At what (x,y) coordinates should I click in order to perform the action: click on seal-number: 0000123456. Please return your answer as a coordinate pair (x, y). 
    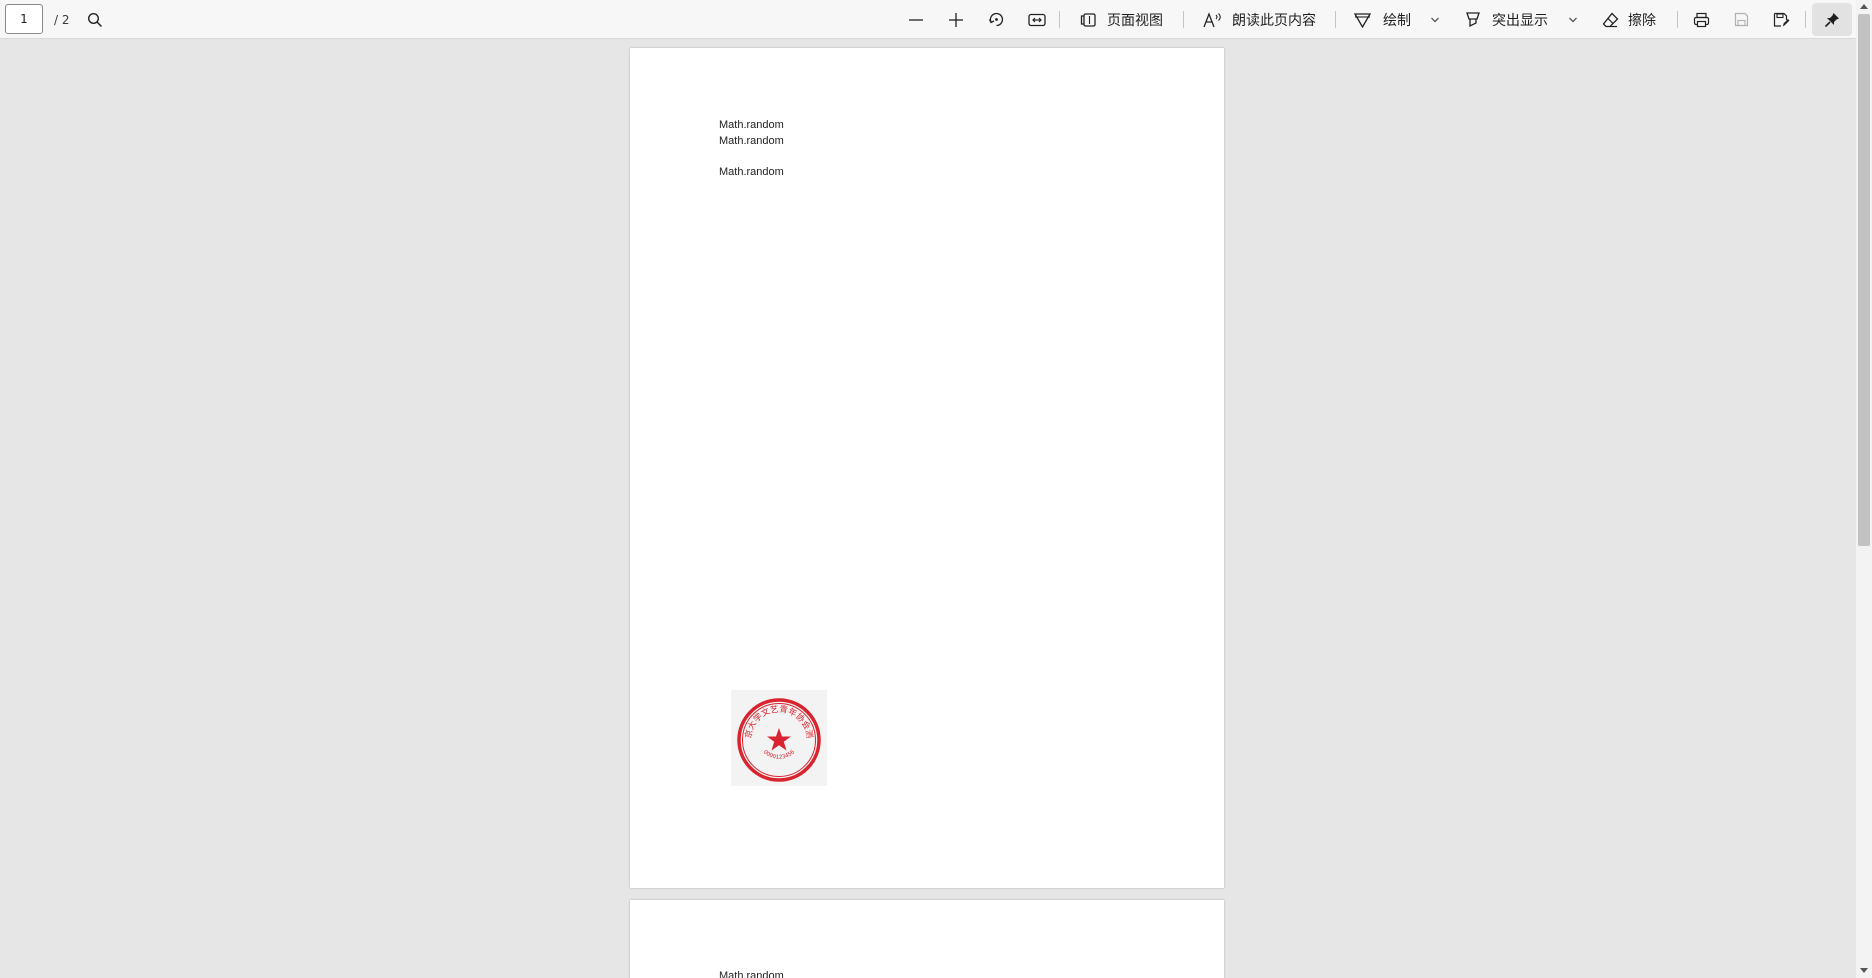
    Looking at the image, I should click on (779, 755).